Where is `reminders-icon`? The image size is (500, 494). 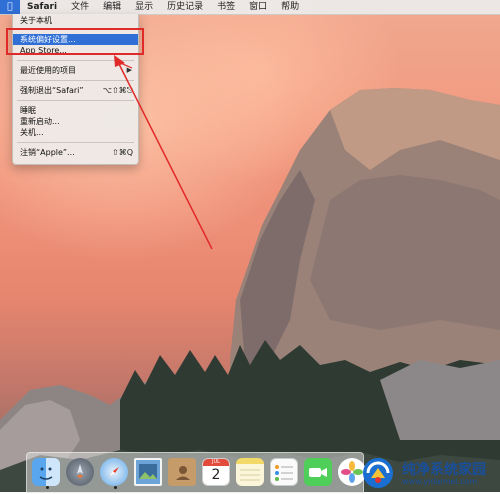
reminders-icon is located at coordinates (284, 472).